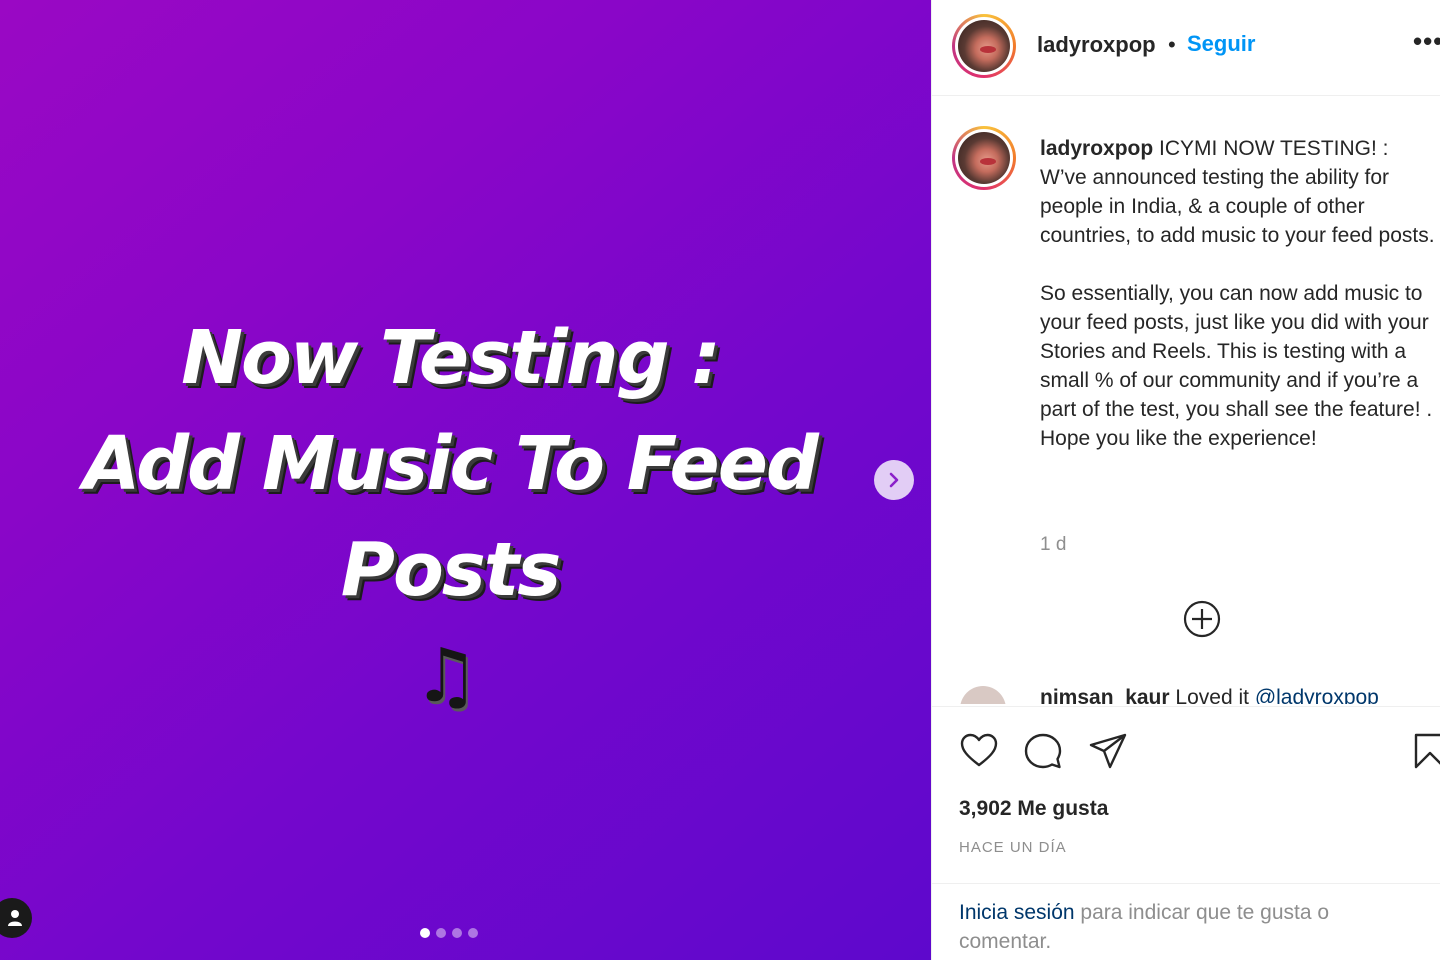 This screenshot has width=1440, height=960. I want to click on likes-count: 3,902 Me gusta, so click(1033, 809).